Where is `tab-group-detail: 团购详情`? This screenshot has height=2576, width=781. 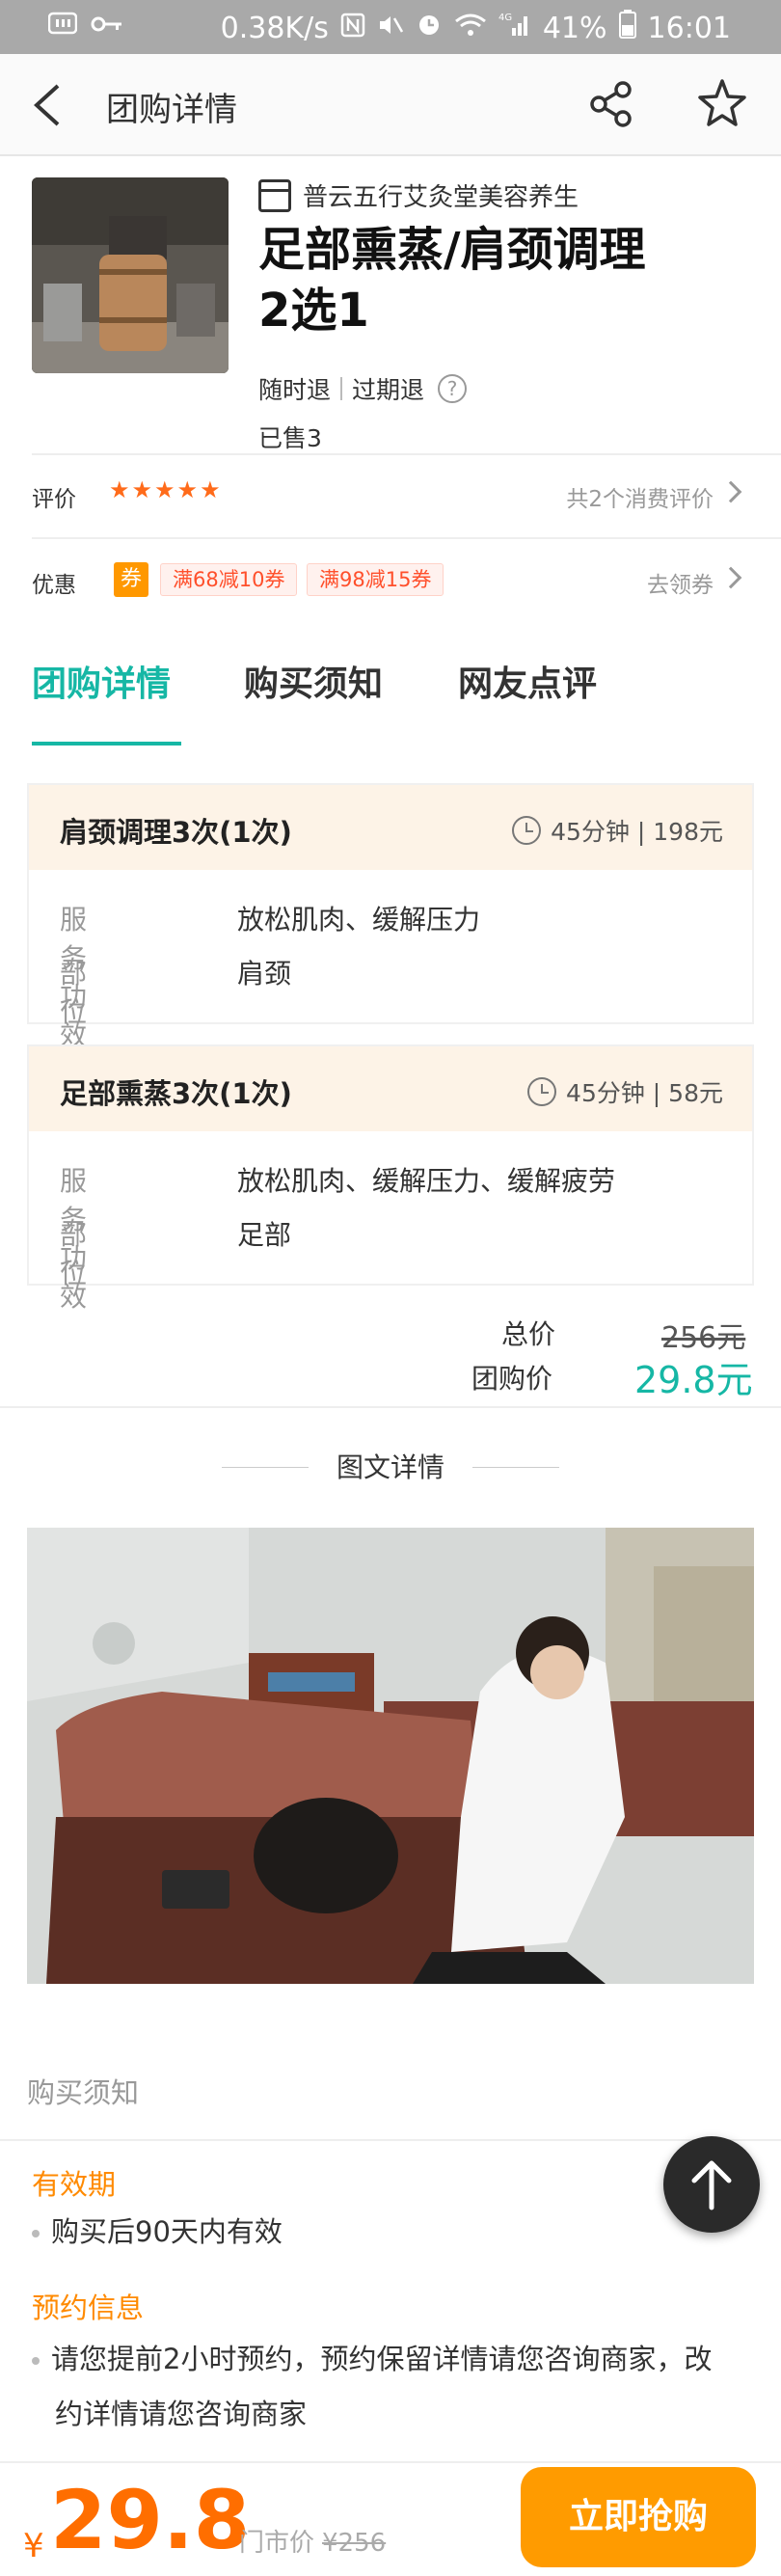 tab-group-detail: 团购详情 is located at coordinates (102, 681).